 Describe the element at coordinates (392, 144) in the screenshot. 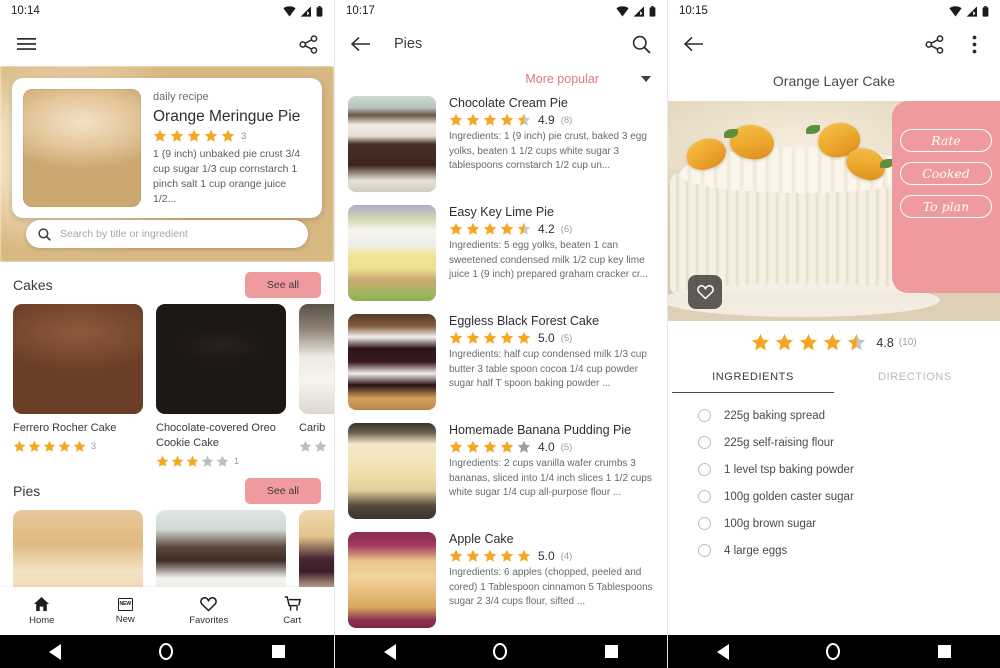

I see `recipe-thumbnail` at that location.